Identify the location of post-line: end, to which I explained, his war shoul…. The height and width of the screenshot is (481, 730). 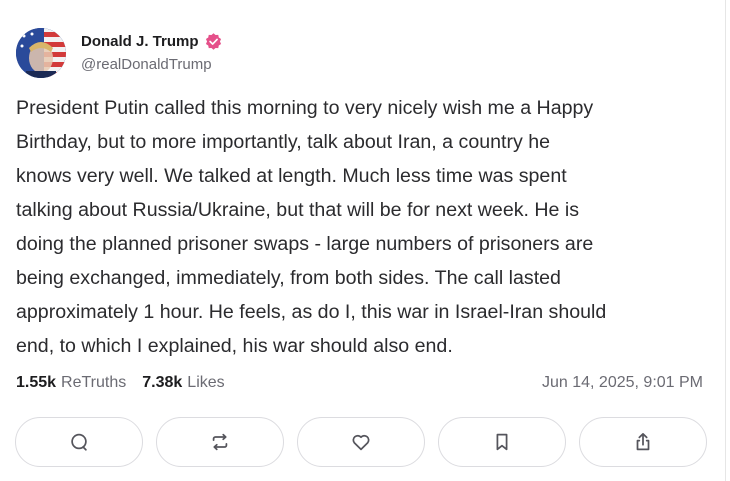
(234, 346).